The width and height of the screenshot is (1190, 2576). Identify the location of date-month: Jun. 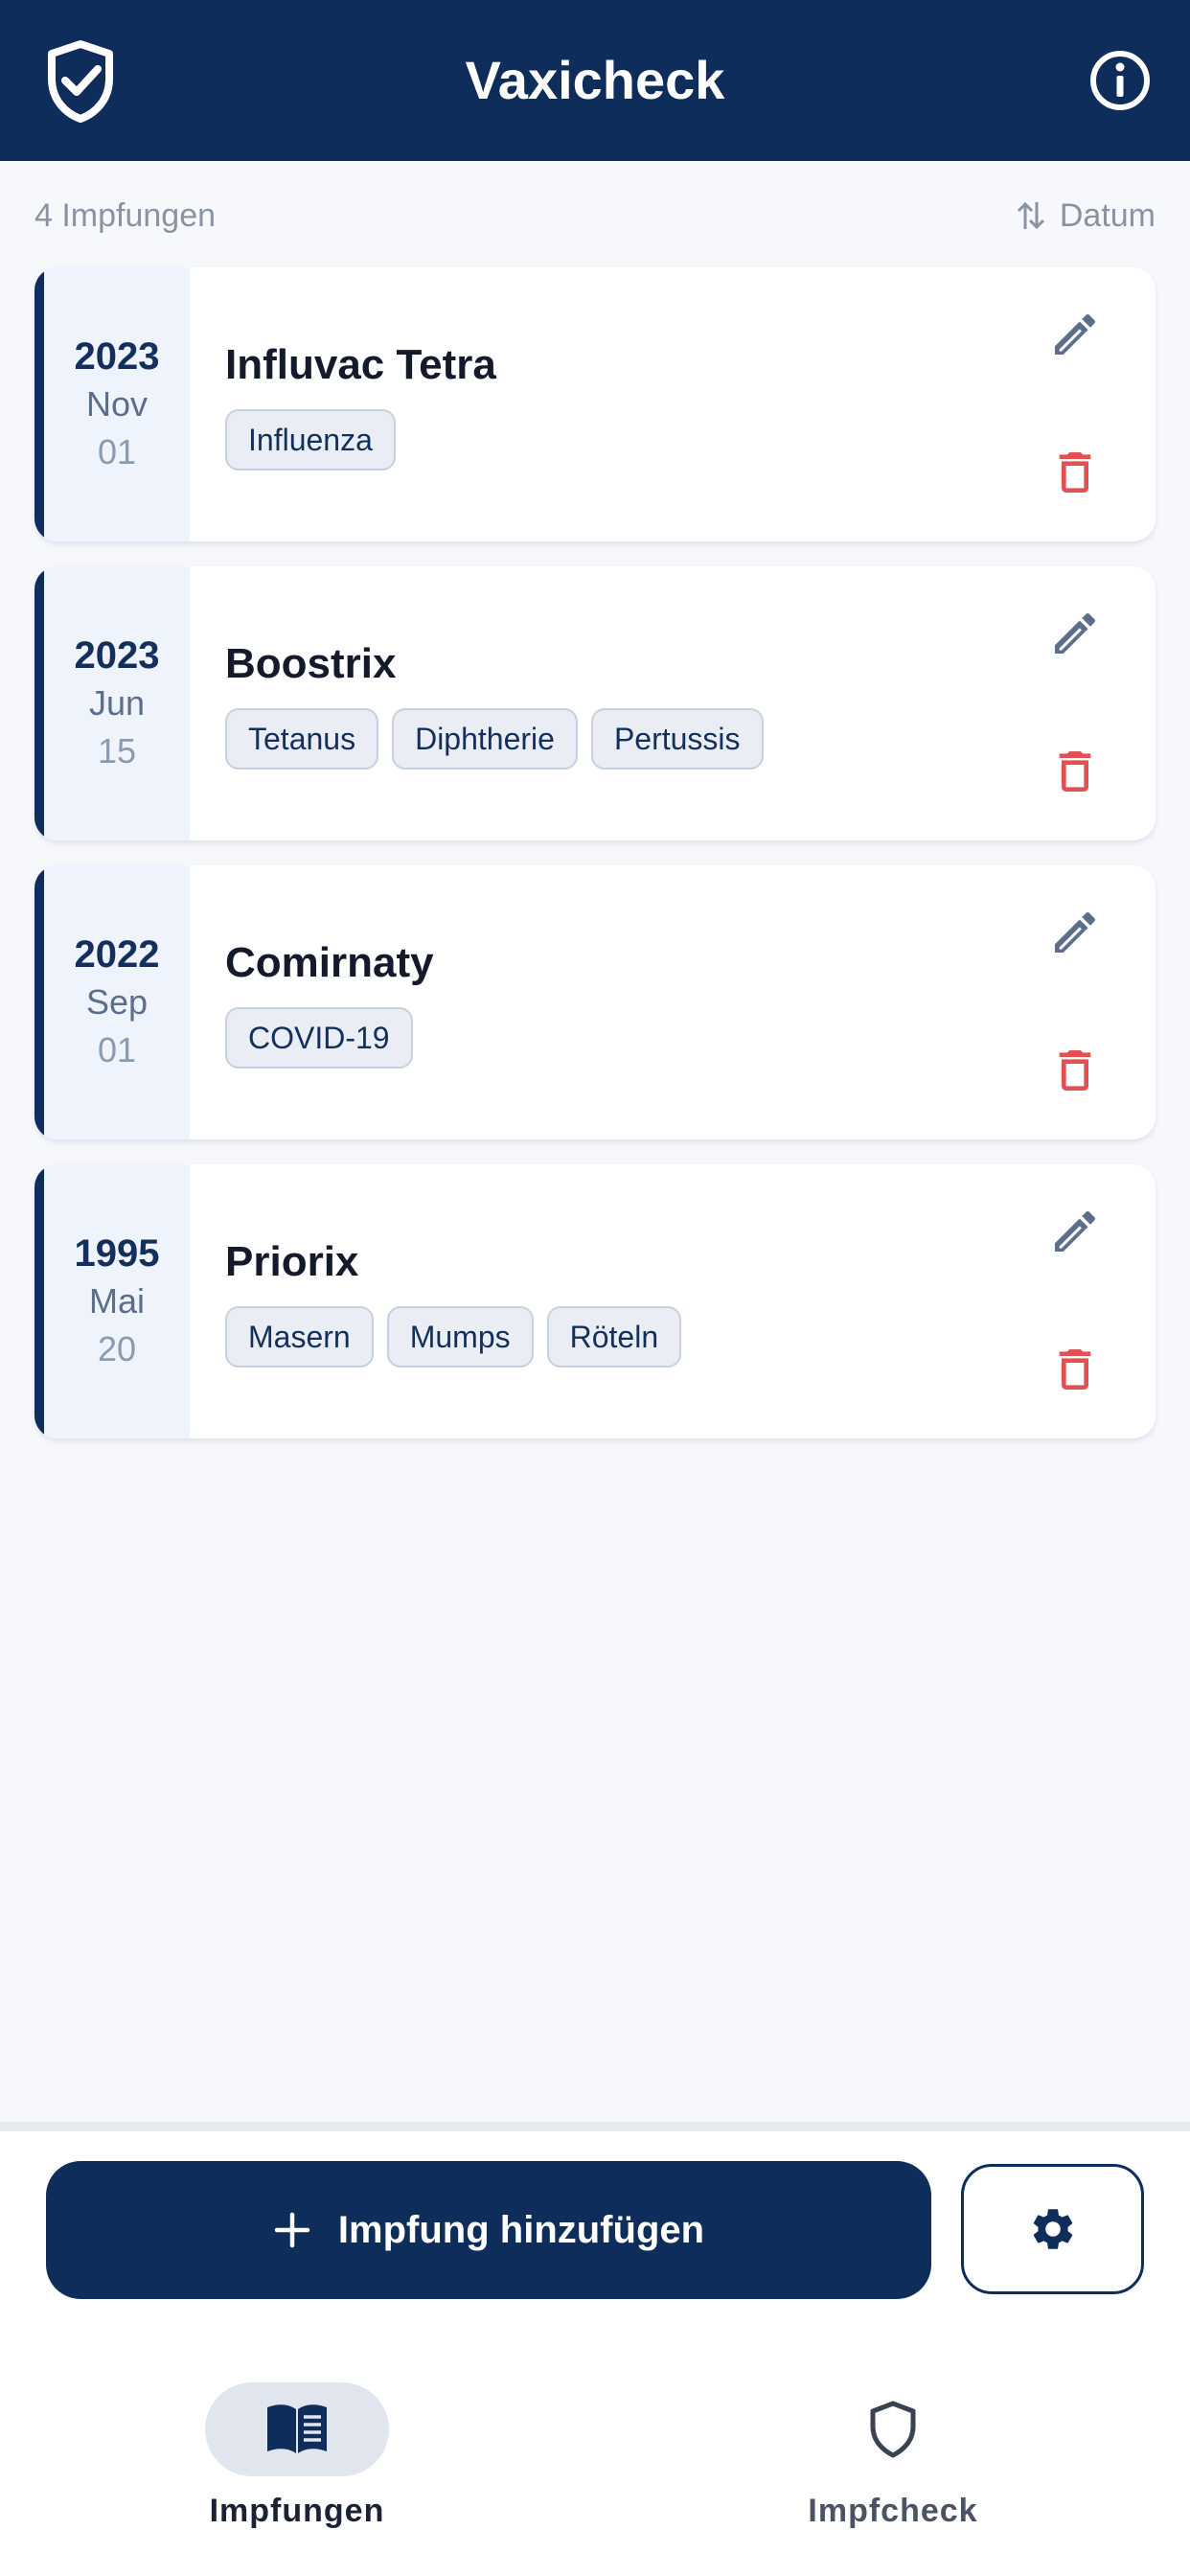
(117, 703).